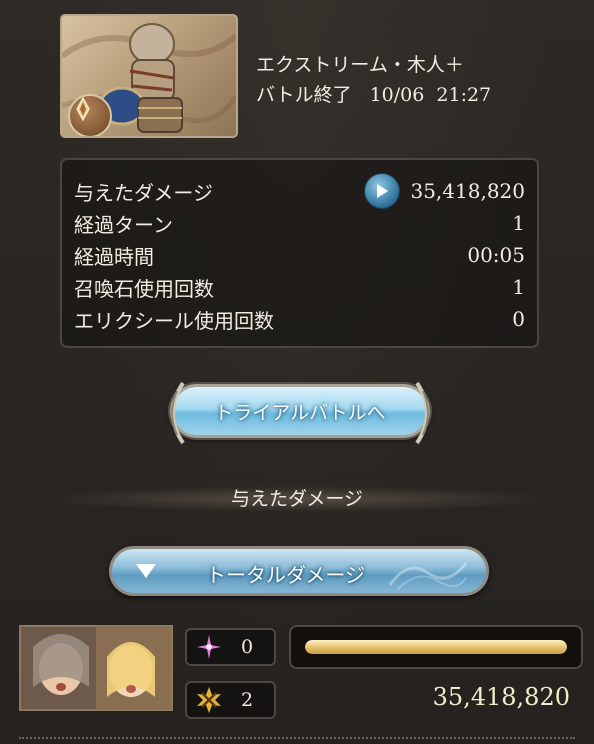  I want to click on stat-label: 経過ターン, so click(123, 224).